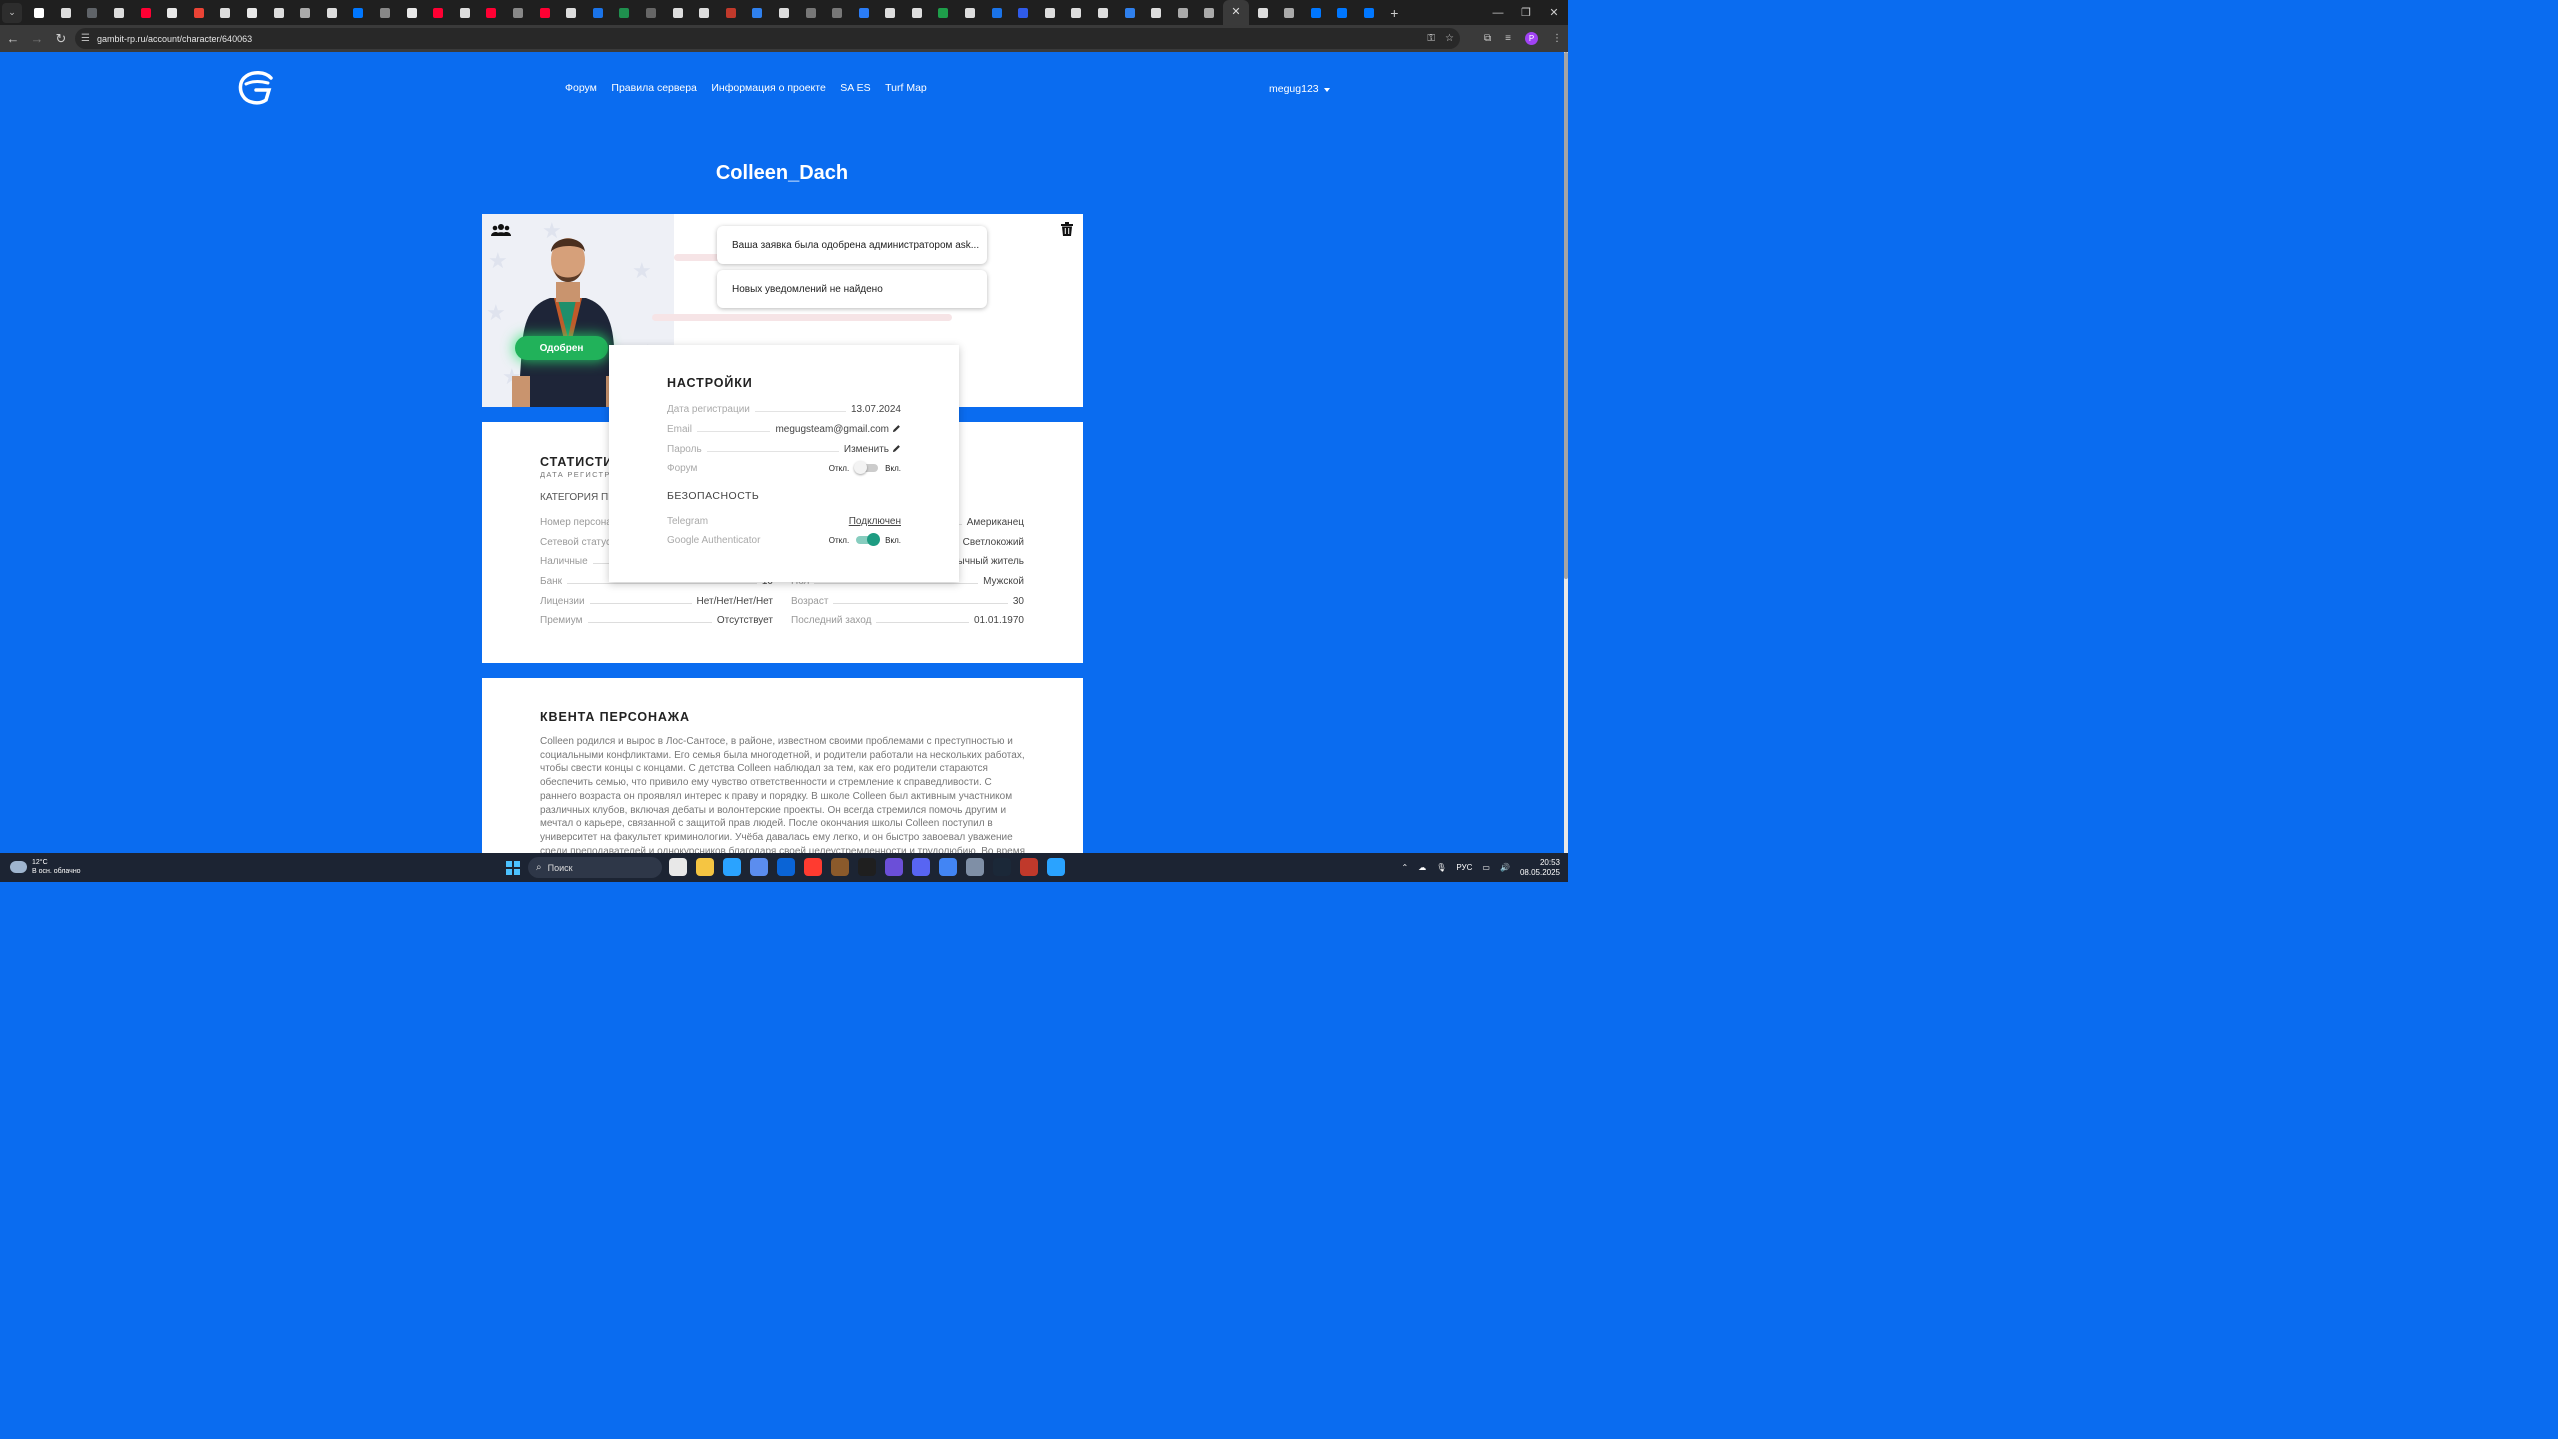 The width and height of the screenshot is (2558, 1439). I want to click on password-key-icon: ⚿, so click(1431, 38).